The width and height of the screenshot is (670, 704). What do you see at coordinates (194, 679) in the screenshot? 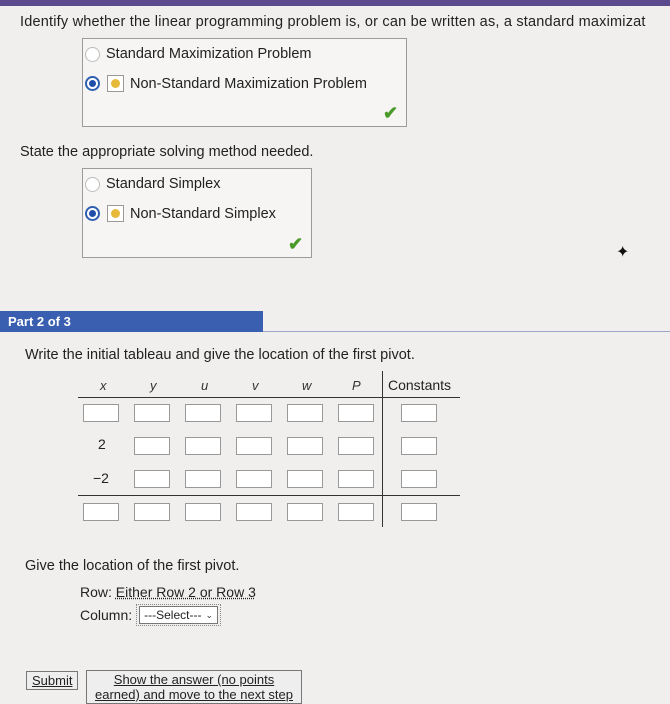
I see `show-answer-line-1: Show the answer (no points` at bounding box center [194, 679].